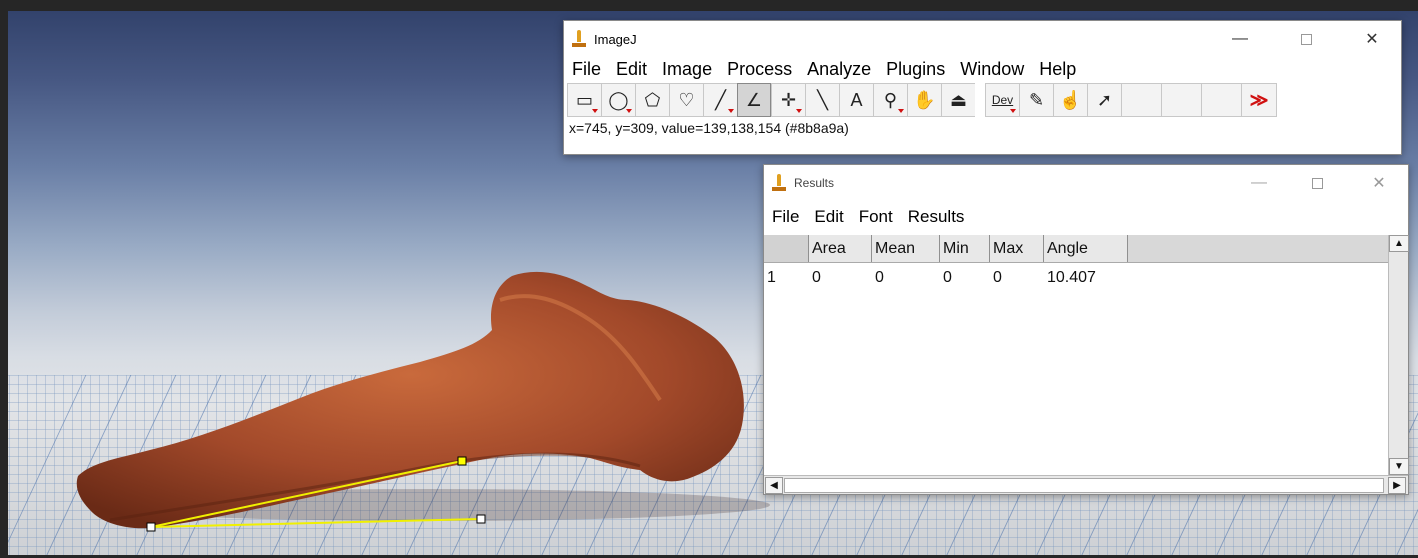 Image resolution: width=1418 pixels, height=558 pixels. I want to click on menu-edit: Edit, so click(631, 69).